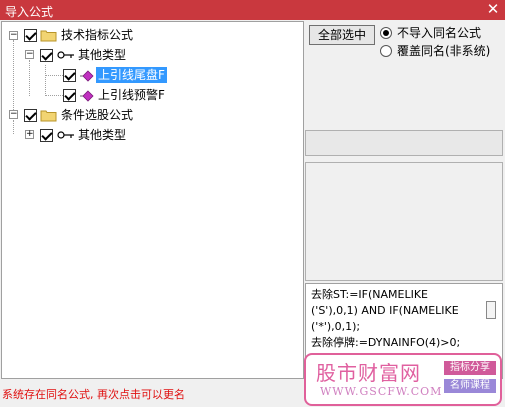 The image size is (505, 407). Describe the element at coordinates (336, 326) in the screenshot. I see `code-line: ('*'),0,1);` at that location.